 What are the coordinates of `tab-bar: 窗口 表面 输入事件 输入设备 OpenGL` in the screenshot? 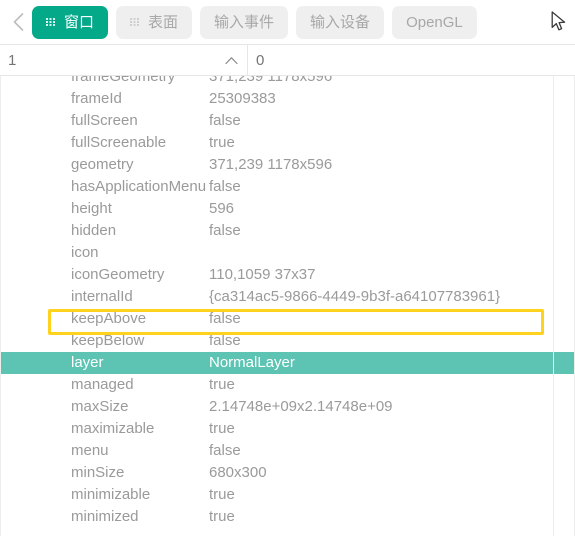 It's located at (287, 22).